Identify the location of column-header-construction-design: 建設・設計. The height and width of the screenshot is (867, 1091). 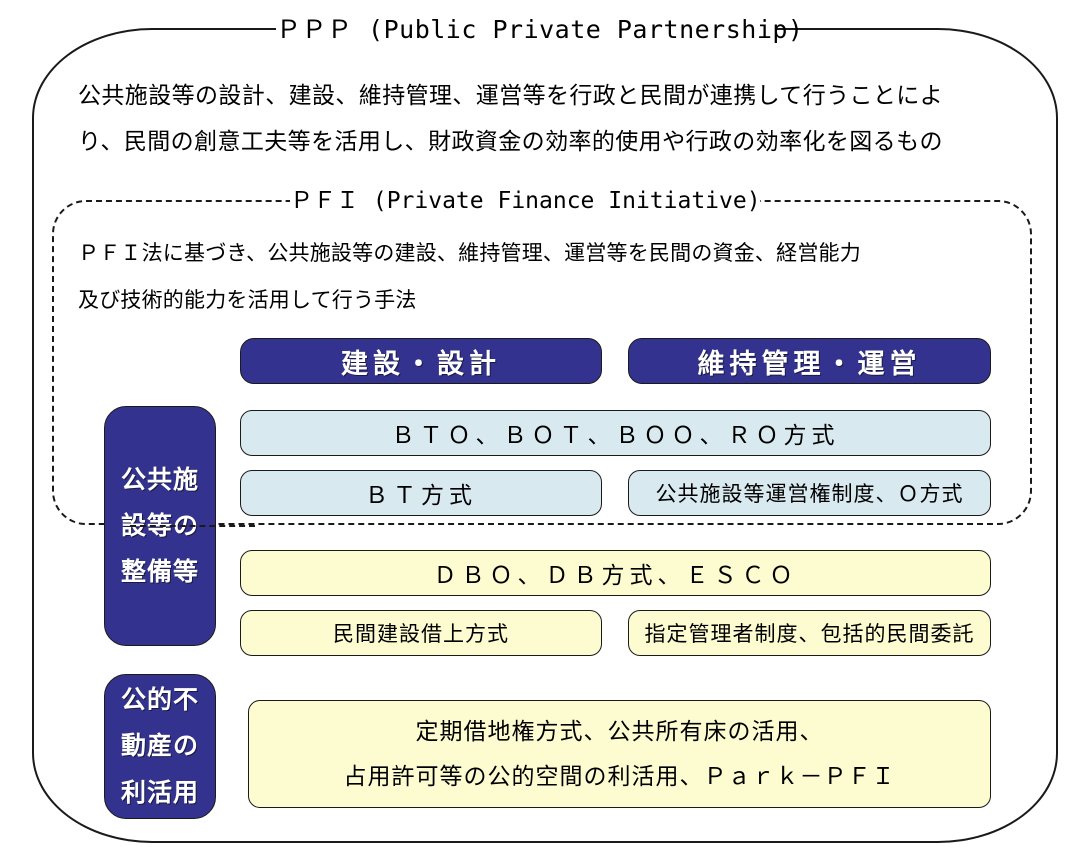
(421, 361).